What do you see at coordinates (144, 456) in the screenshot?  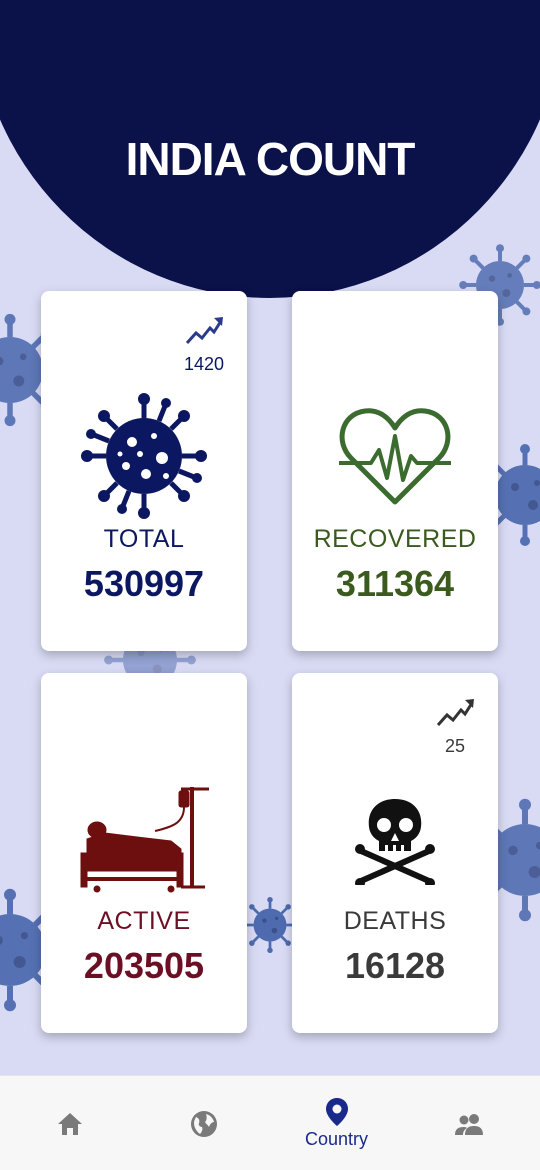 I see `virus-icon` at bounding box center [144, 456].